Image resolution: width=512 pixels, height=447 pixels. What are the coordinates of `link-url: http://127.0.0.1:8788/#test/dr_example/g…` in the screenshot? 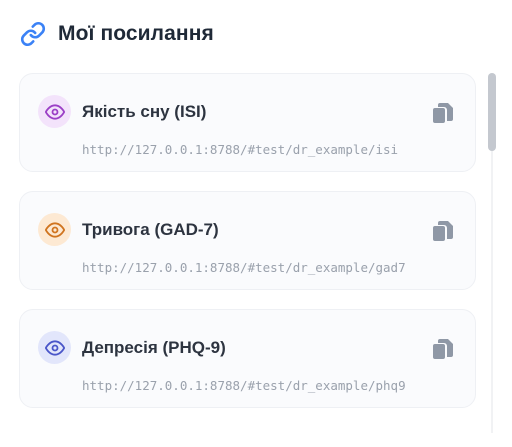 It's located at (244, 267).